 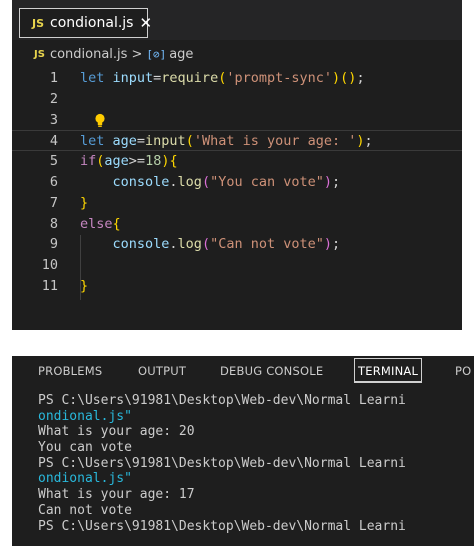 I want to click on code-line: 7}, so click(x=237, y=203).